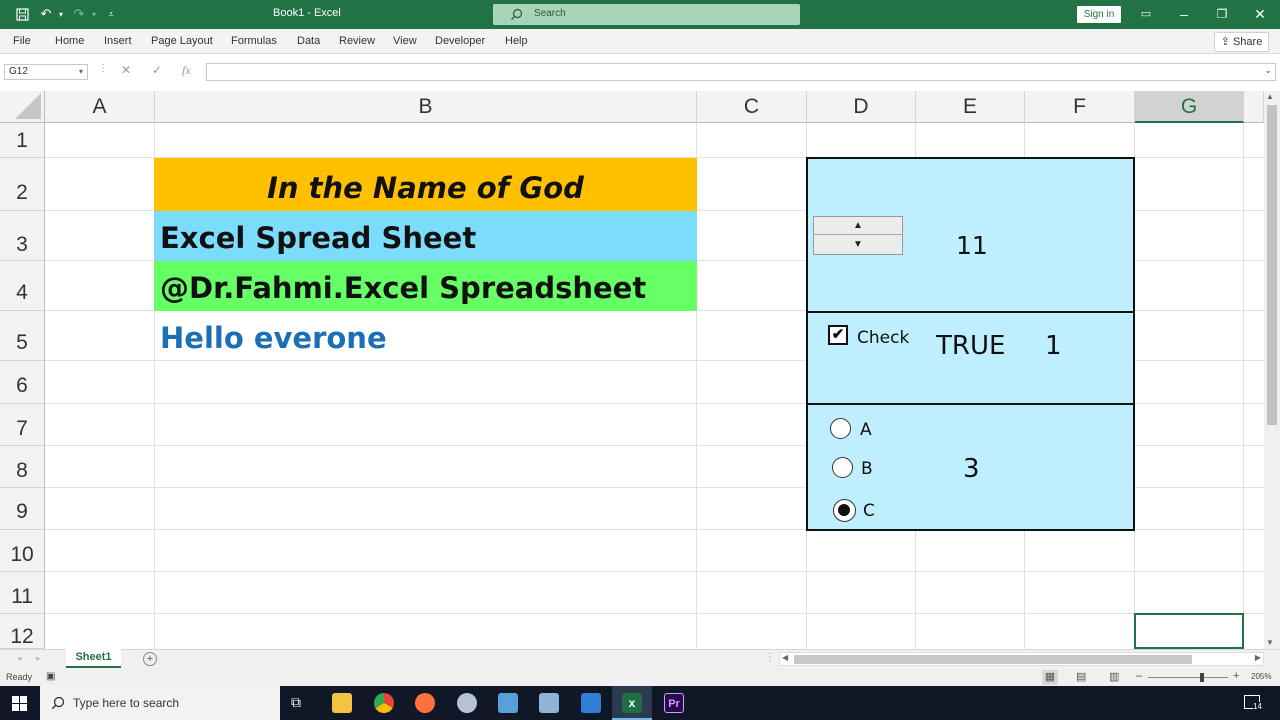 This screenshot has width=1280, height=720. Describe the element at coordinates (1258, 657) in the screenshot. I see `scroll-right-icon: ▶` at that location.